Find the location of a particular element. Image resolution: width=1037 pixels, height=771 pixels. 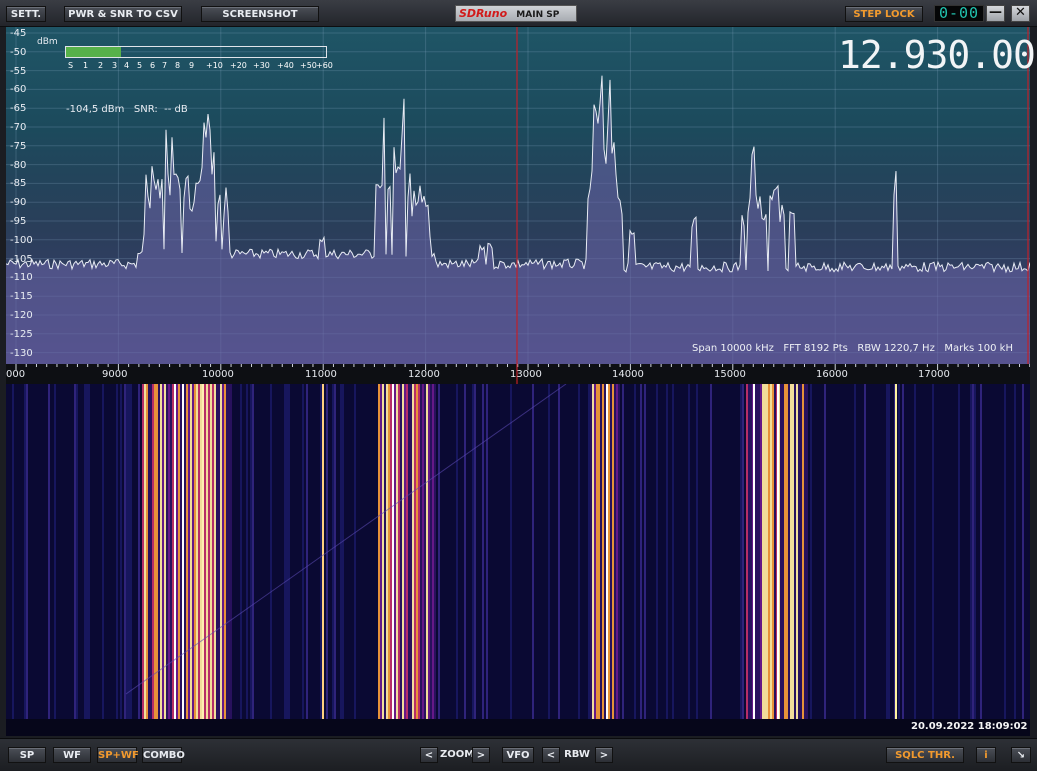

info-button: i is located at coordinates (986, 755).